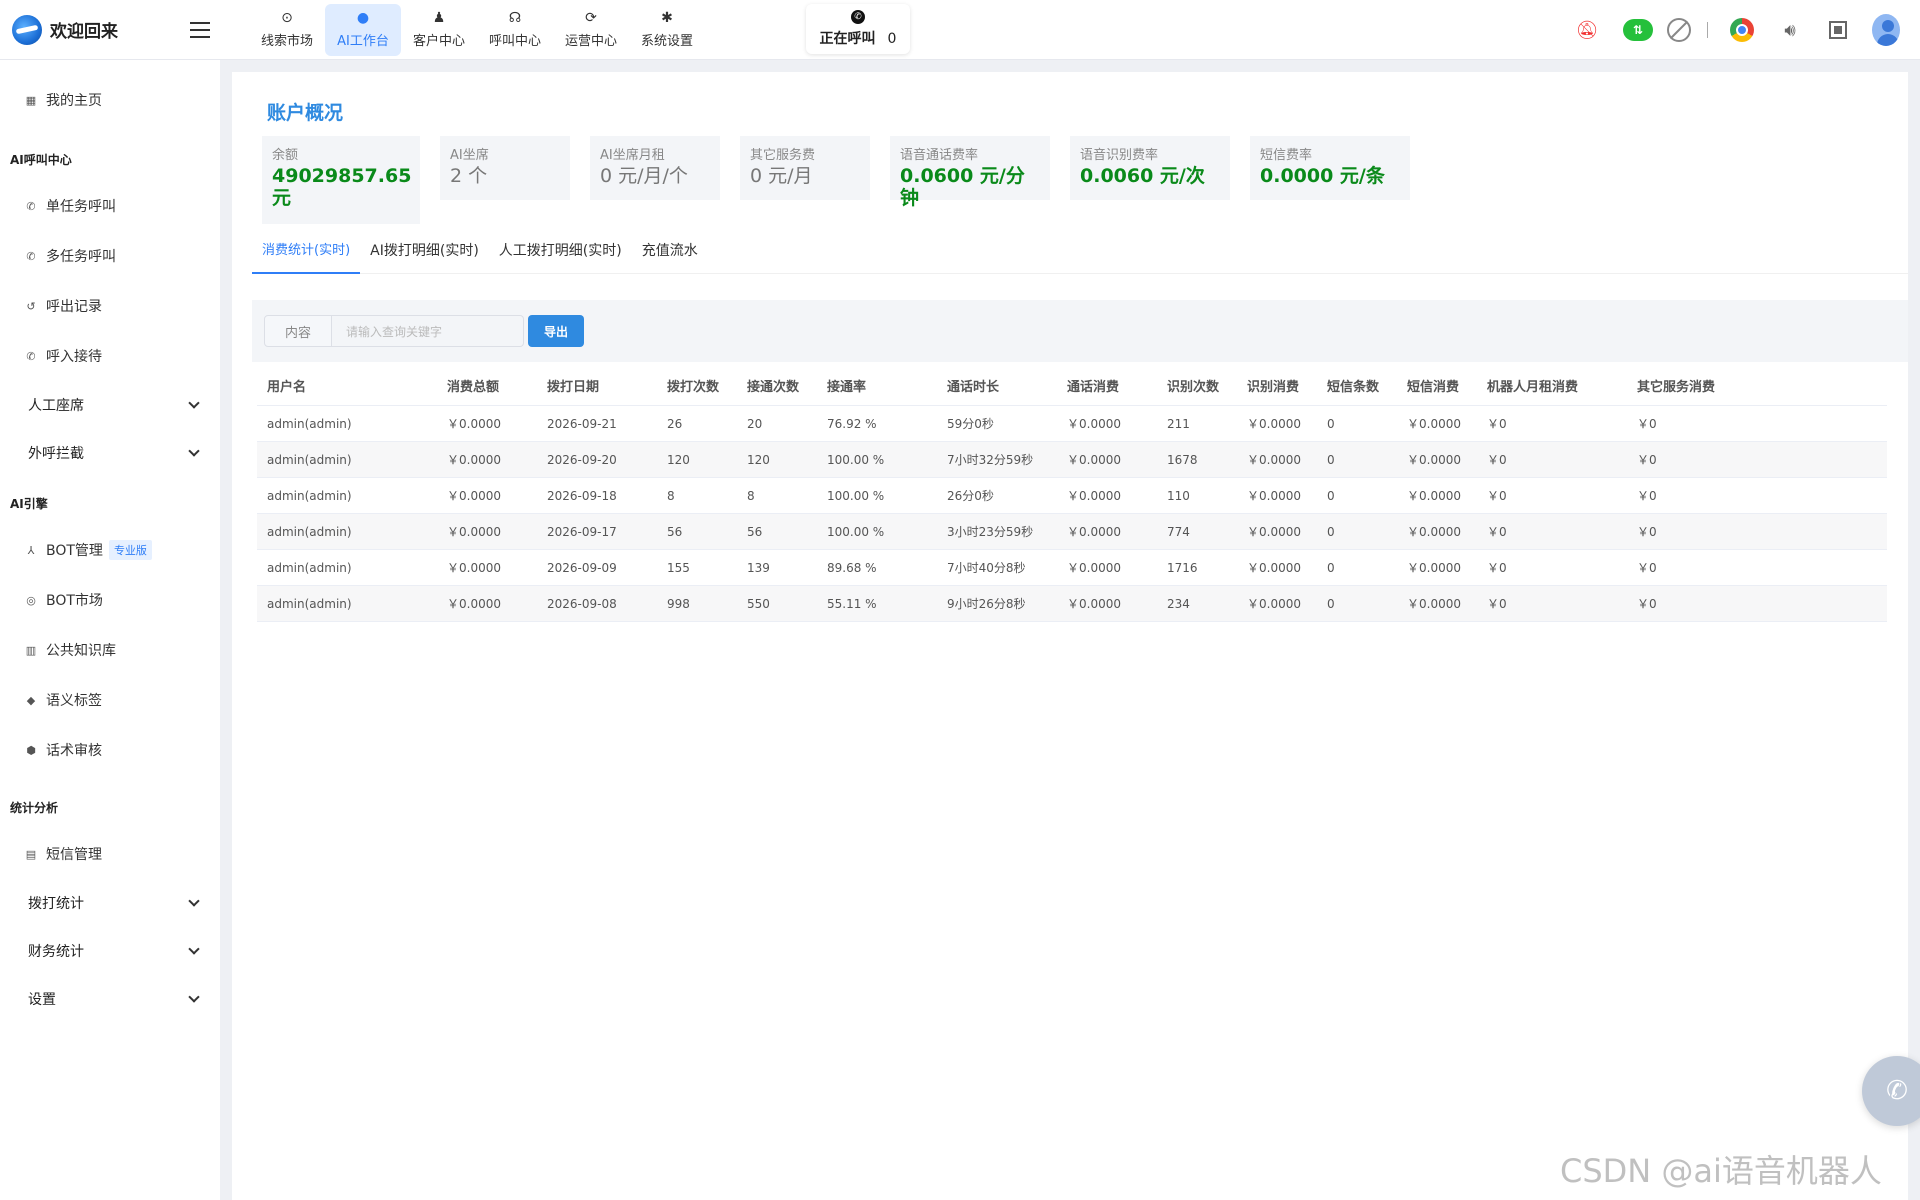 The height and width of the screenshot is (1200, 1920). Describe the element at coordinates (439, 30) in the screenshot. I see `nav-customer-center: ♟ 客户中心` at that location.